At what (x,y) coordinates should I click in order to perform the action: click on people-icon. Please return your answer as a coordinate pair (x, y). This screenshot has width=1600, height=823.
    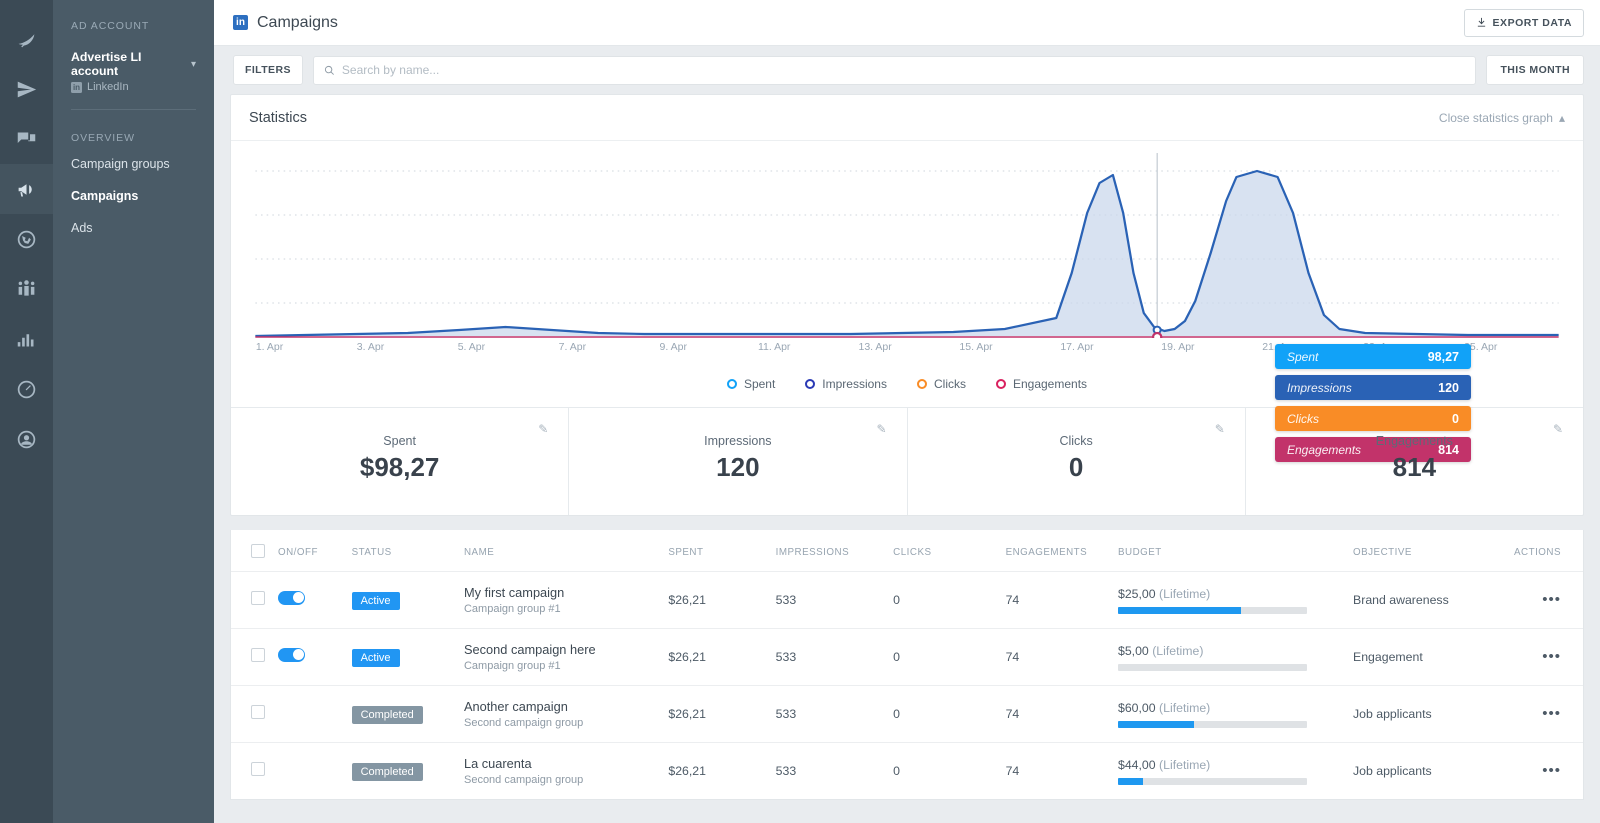
    Looking at the image, I should click on (26, 289).